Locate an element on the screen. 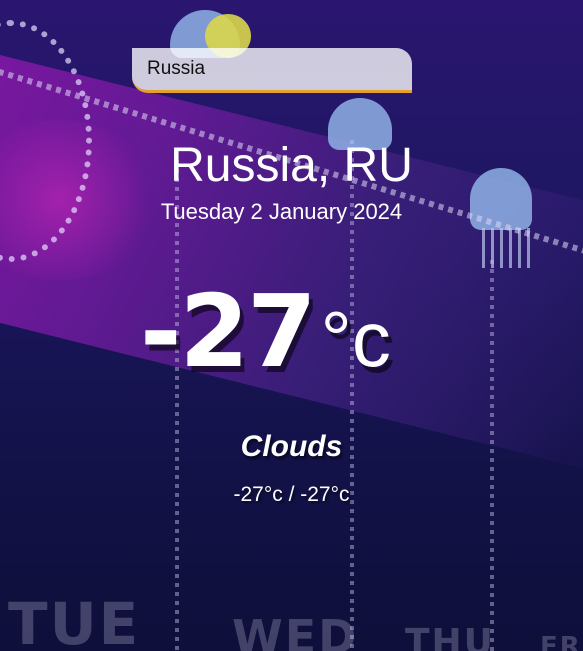 The image size is (583, 651). min-max-temperature: -27°c / -27°c is located at coordinates (291, 494).